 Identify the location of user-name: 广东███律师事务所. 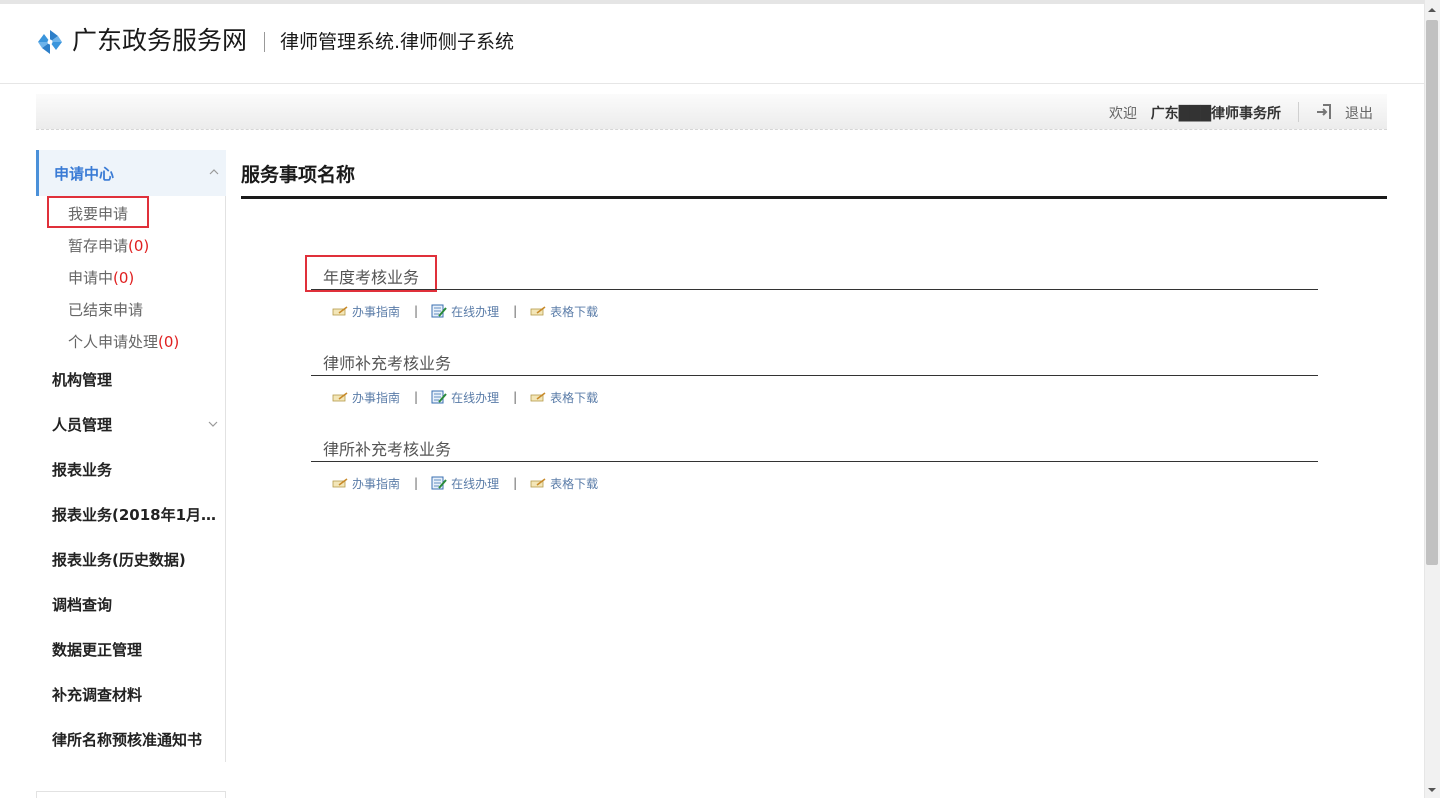
(1215, 114).